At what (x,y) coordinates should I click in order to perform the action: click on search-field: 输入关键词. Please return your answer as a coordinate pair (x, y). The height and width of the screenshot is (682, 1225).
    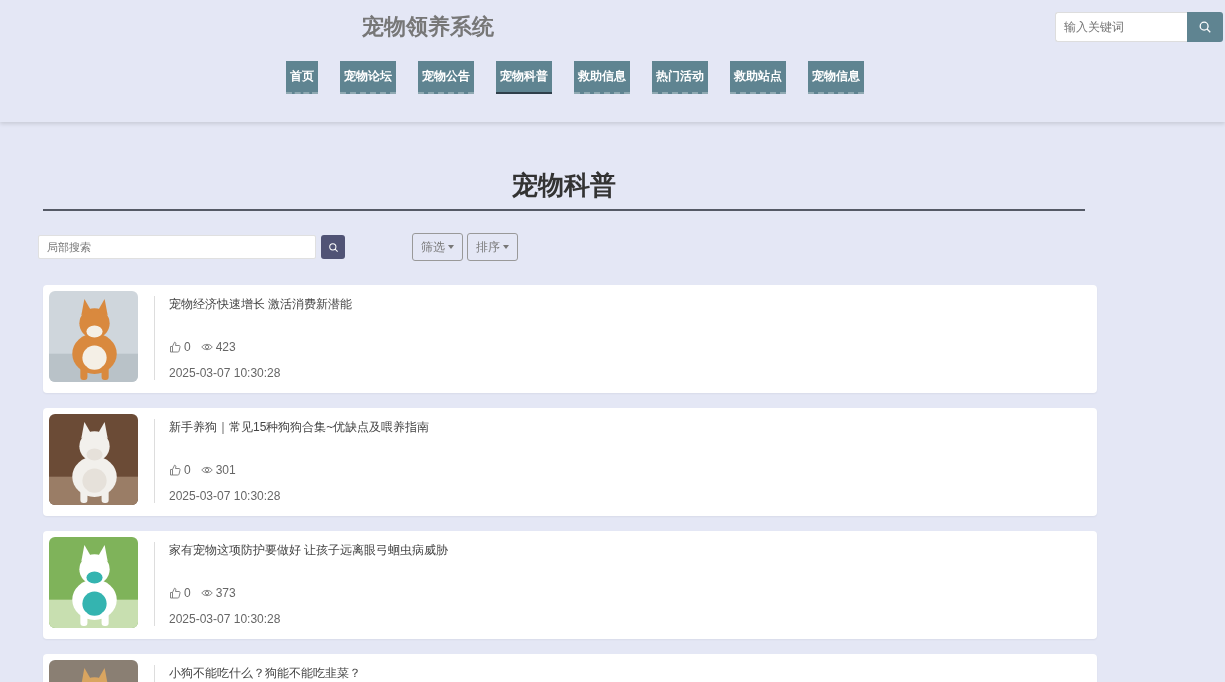
    Looking at the image, I should click on (1121, 27).